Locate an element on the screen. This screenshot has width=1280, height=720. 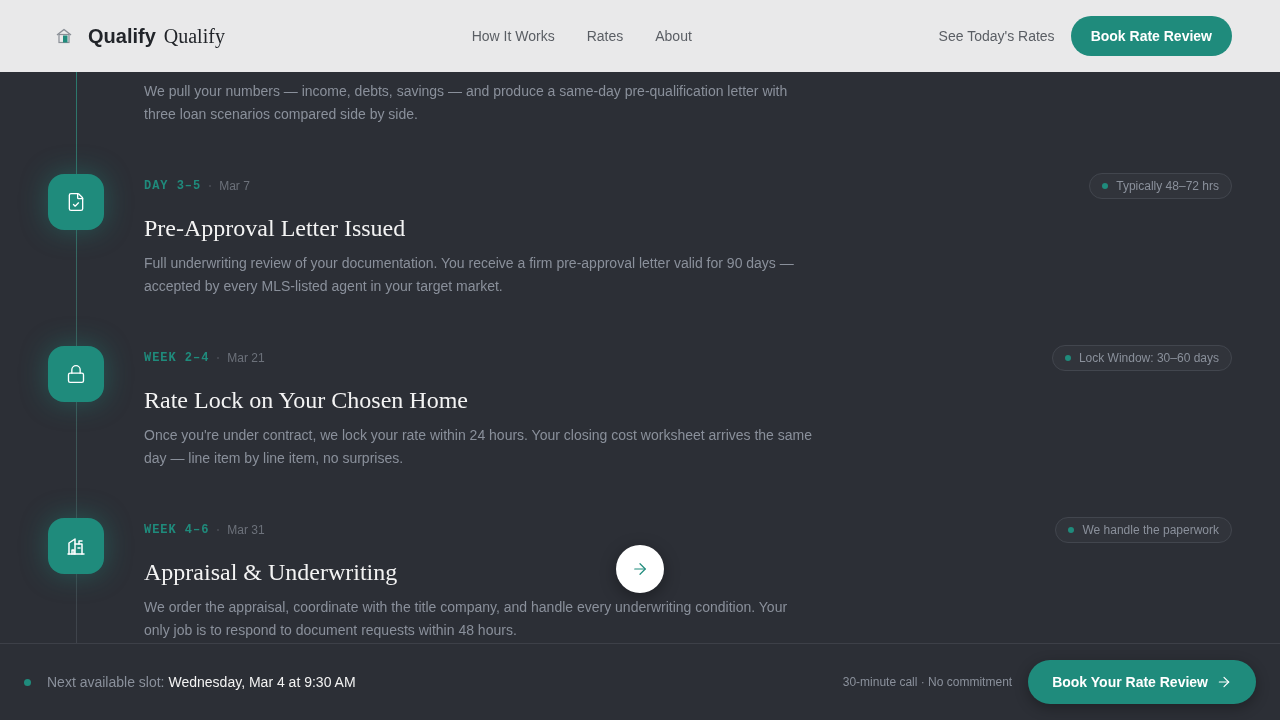
step-phase: DAY 3–5 is located at coordinates (173, 186).